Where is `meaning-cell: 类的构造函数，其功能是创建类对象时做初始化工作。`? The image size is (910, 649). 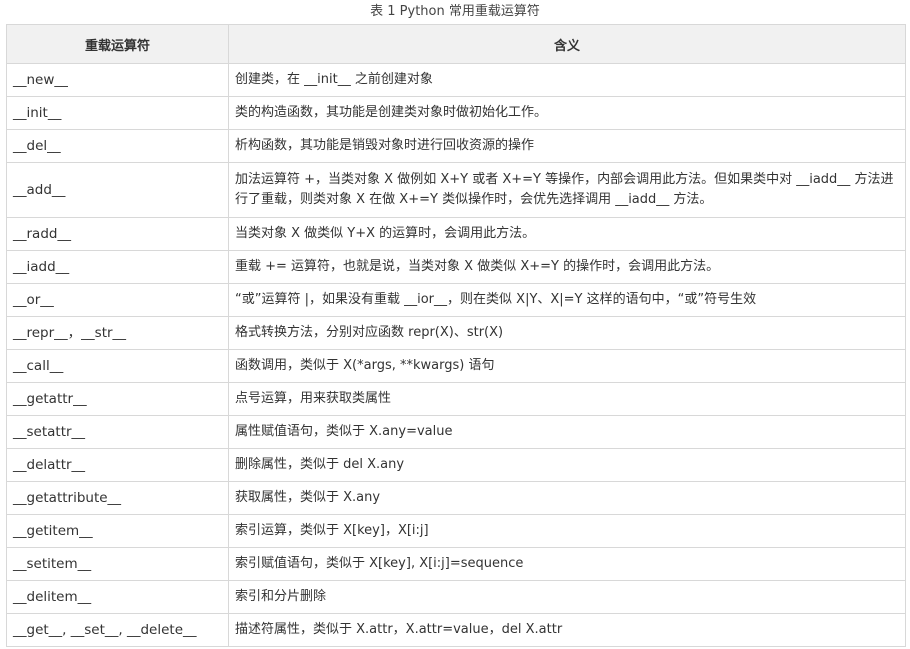
meaning-cell: 类的构造函数，其功能是创建类对象时做初始化工作。 is located at coordinates (567, 113).